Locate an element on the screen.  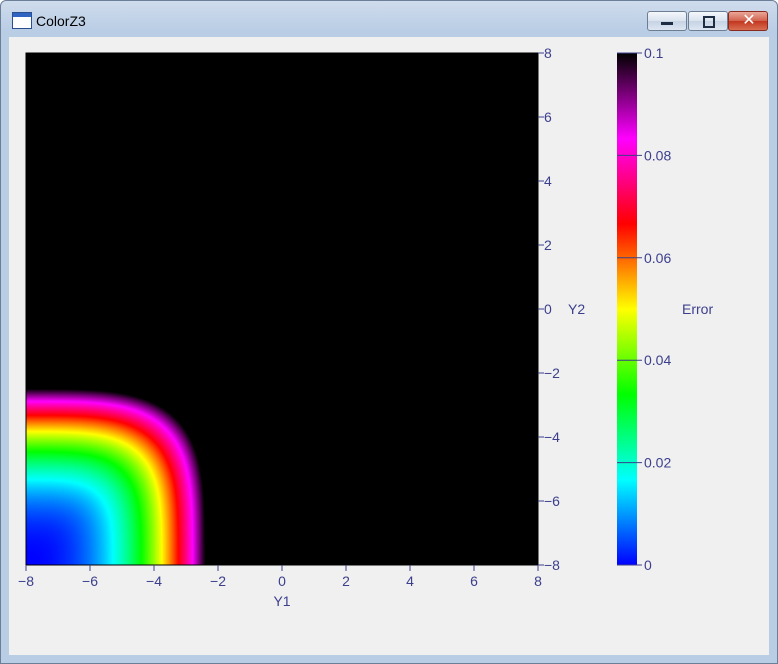
x-tick-label: 0 is located at coordinates (282, 581).